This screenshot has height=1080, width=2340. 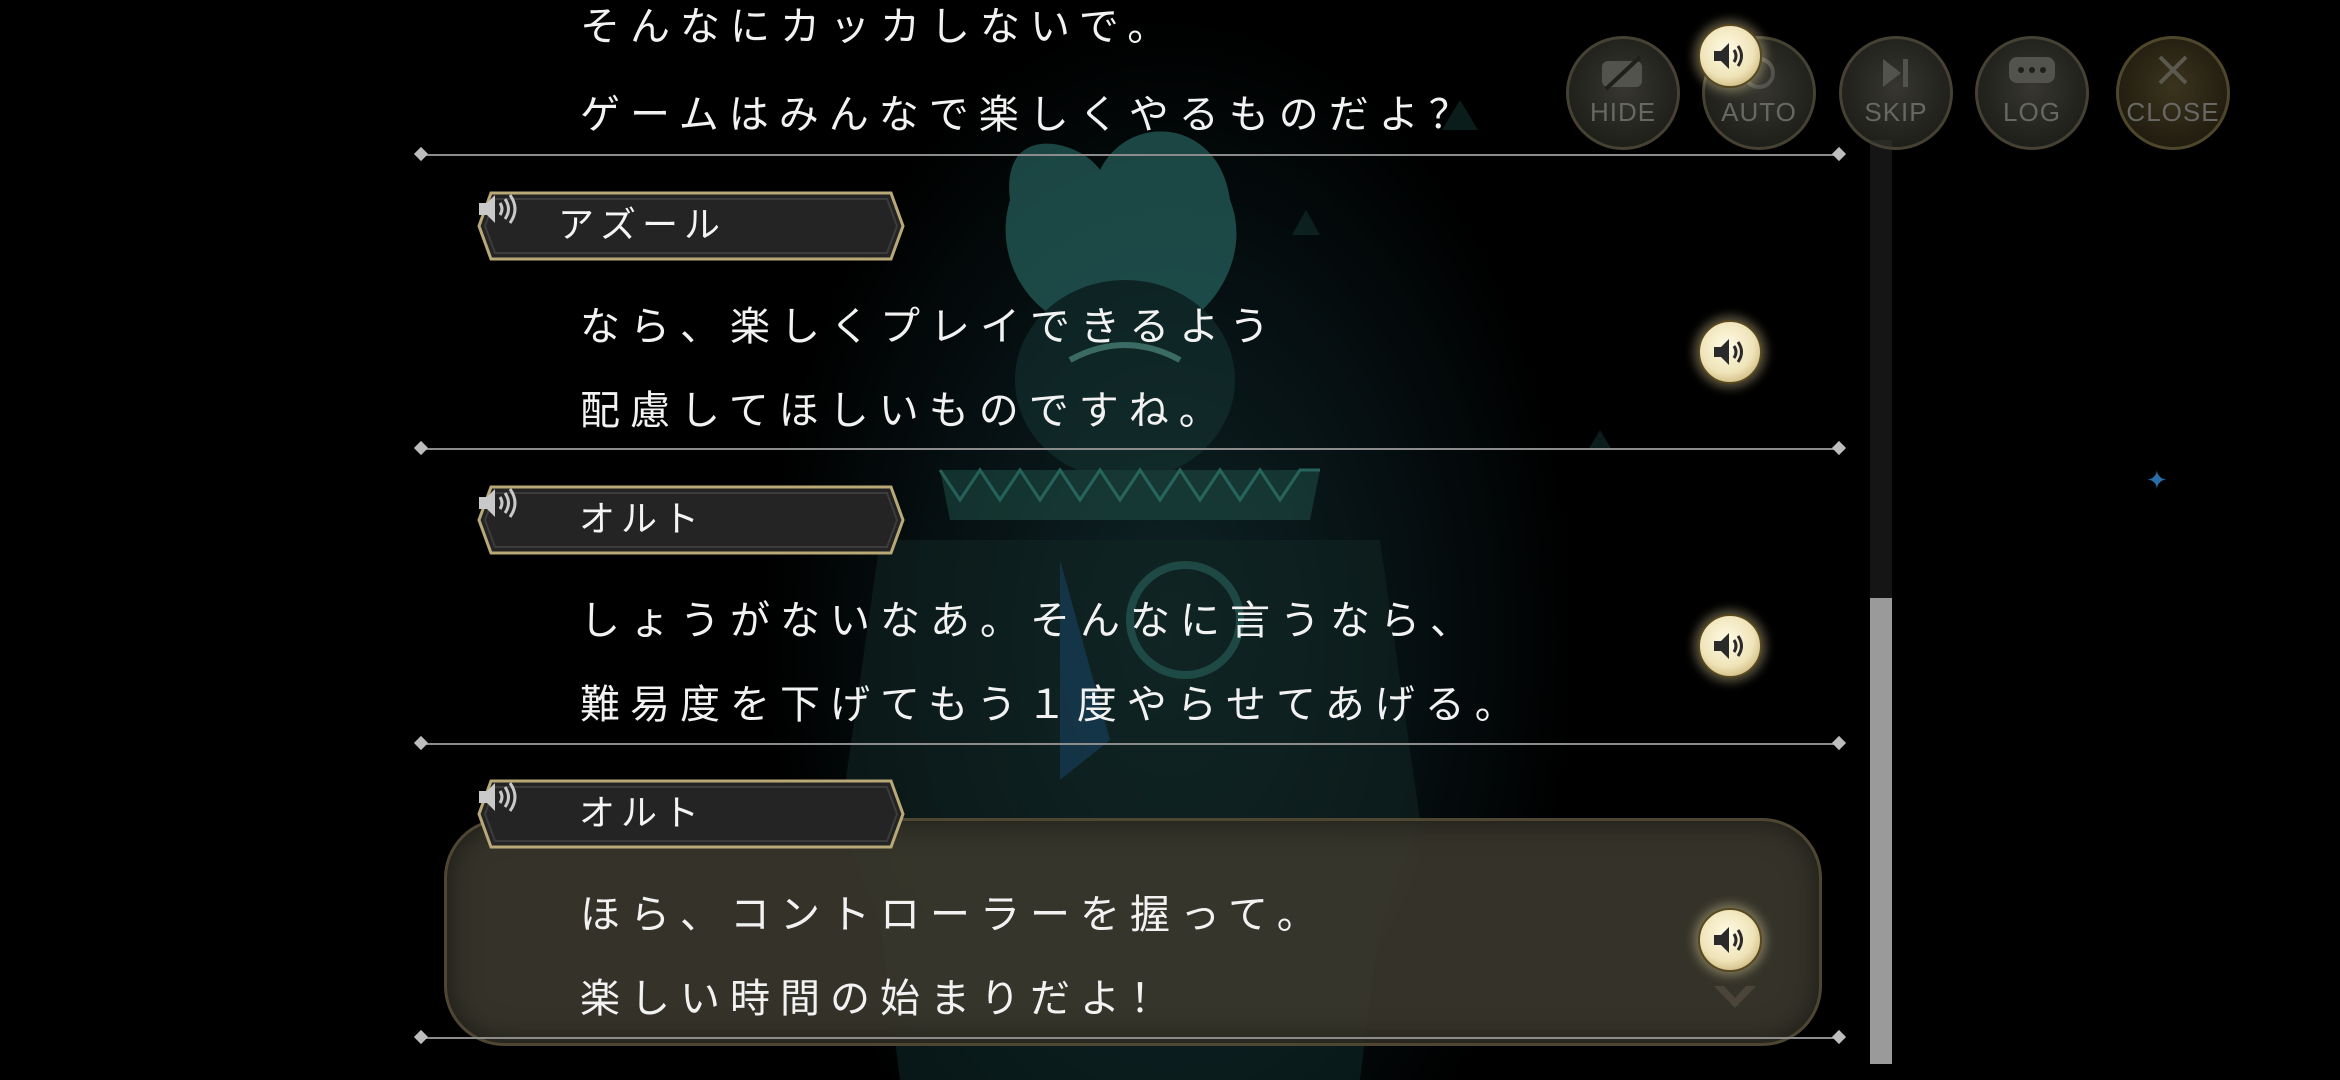 I want to click on chevron-down-icon, so click(x=1735, y=997).